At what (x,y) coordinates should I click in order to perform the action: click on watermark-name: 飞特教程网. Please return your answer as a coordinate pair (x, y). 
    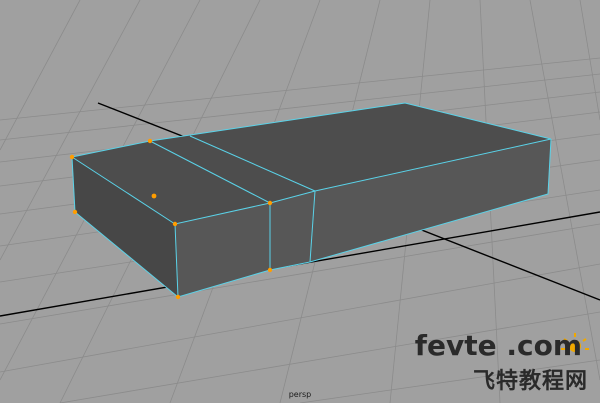
    Looking at the image, I should click on (530, 381).